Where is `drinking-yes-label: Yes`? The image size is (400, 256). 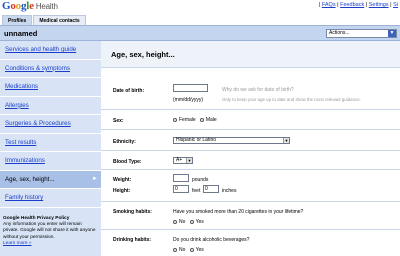
drinking-yes-label: Yes is located at coordinates (199, 250).